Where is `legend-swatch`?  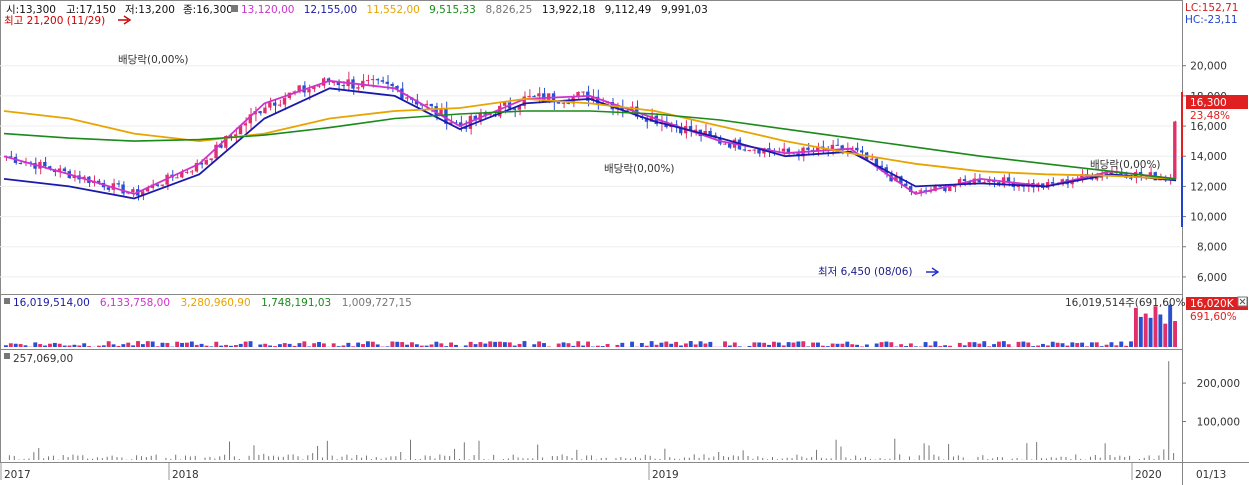 legend-swatch is located at coordinates (234, 8).